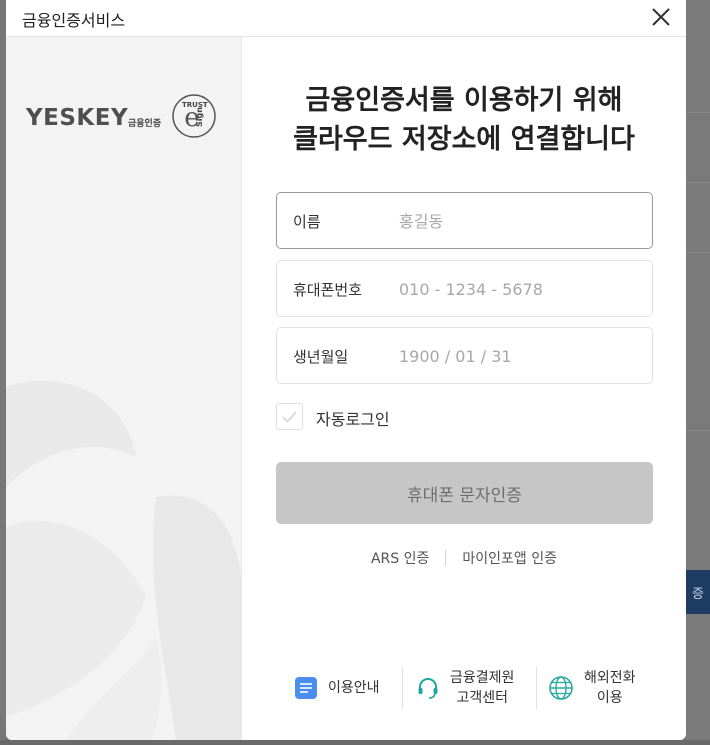 This screenshot has height=745, width=710. I want to click on close-button, so click(661, 18).